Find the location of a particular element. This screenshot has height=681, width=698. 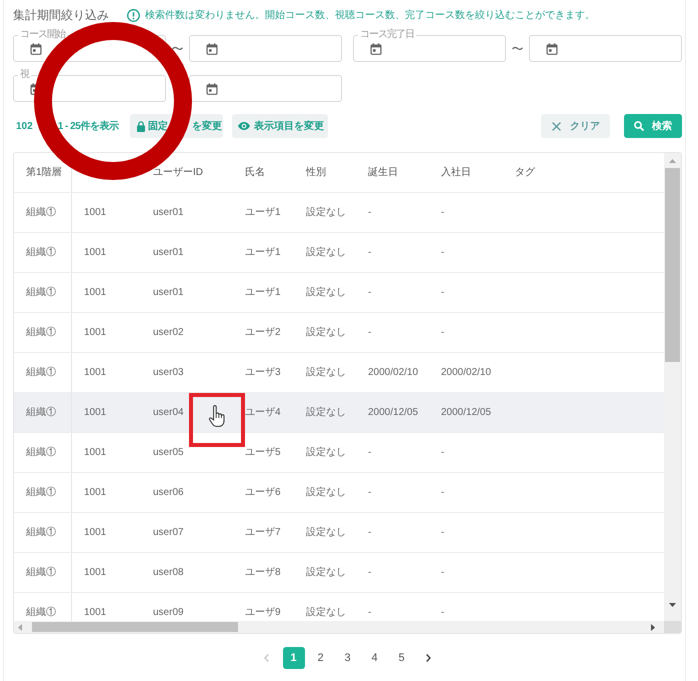

table-row: 組織① 1001 user07 ユーザ7 設定なし - - is located at coordinates (339, 533).